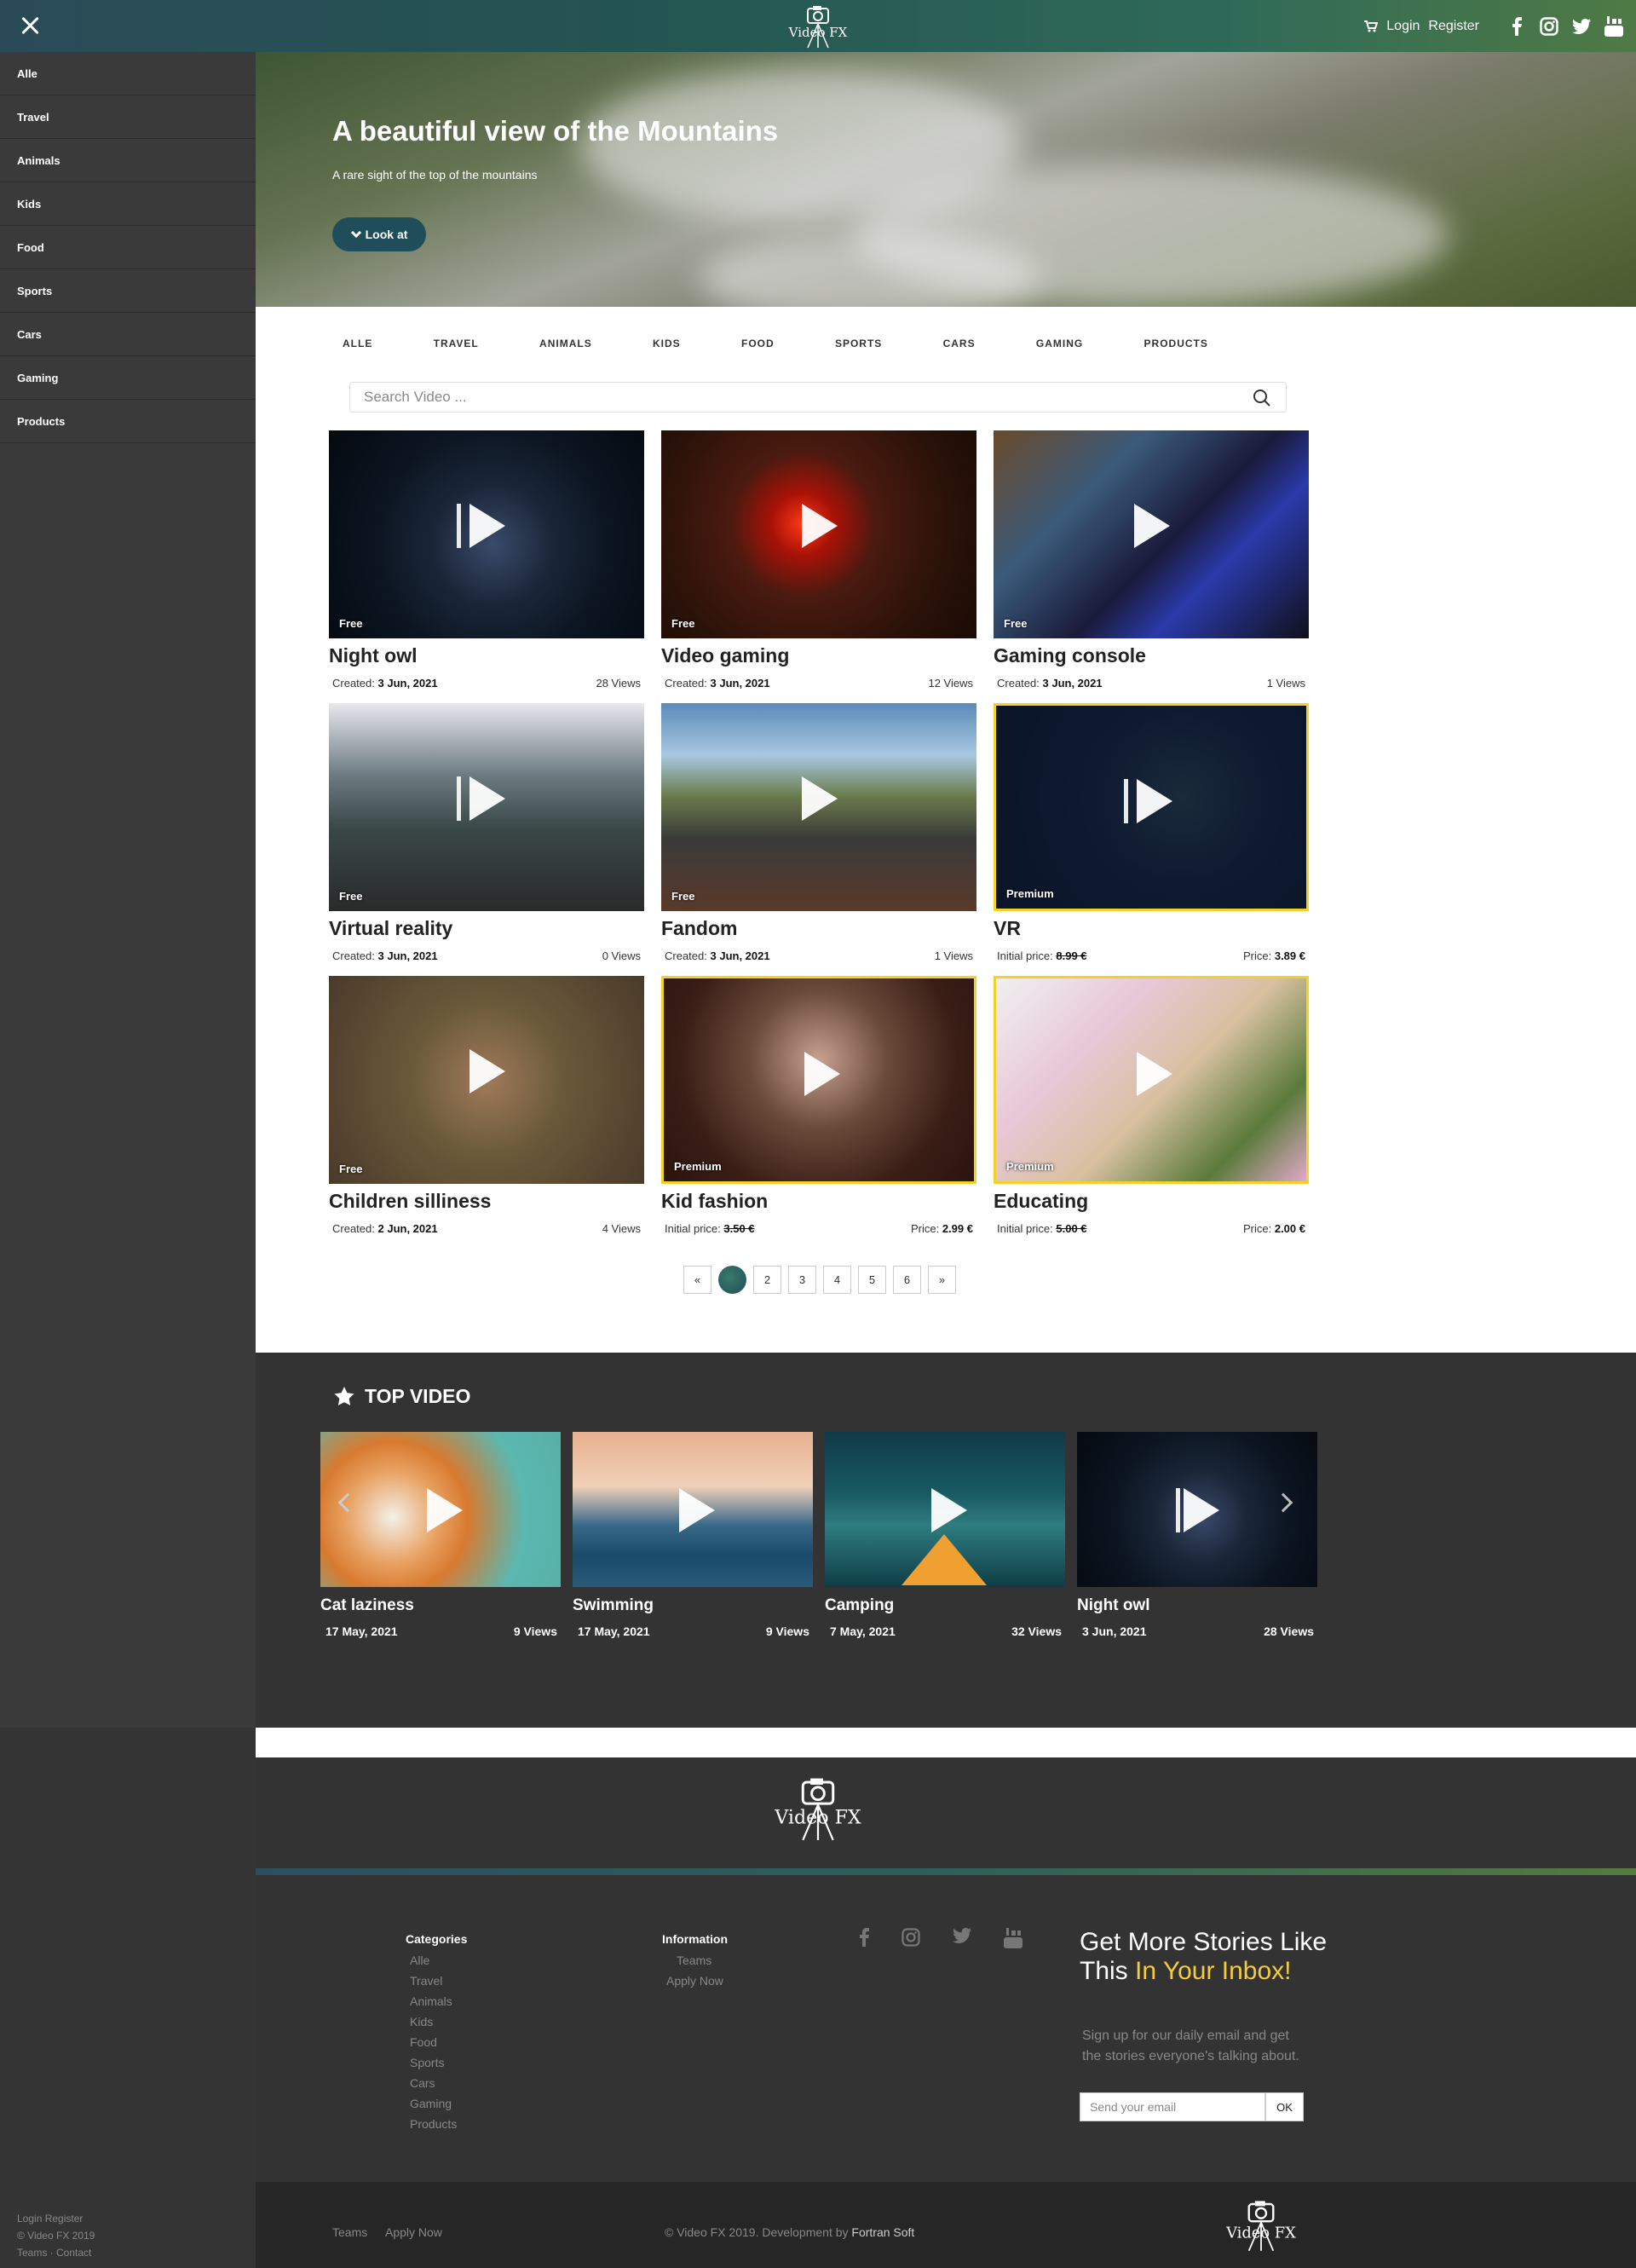 The width and height of the screenshot is (1636, 2268). I want to click on sidebar-item-alle: Alle, so click(128, 73).